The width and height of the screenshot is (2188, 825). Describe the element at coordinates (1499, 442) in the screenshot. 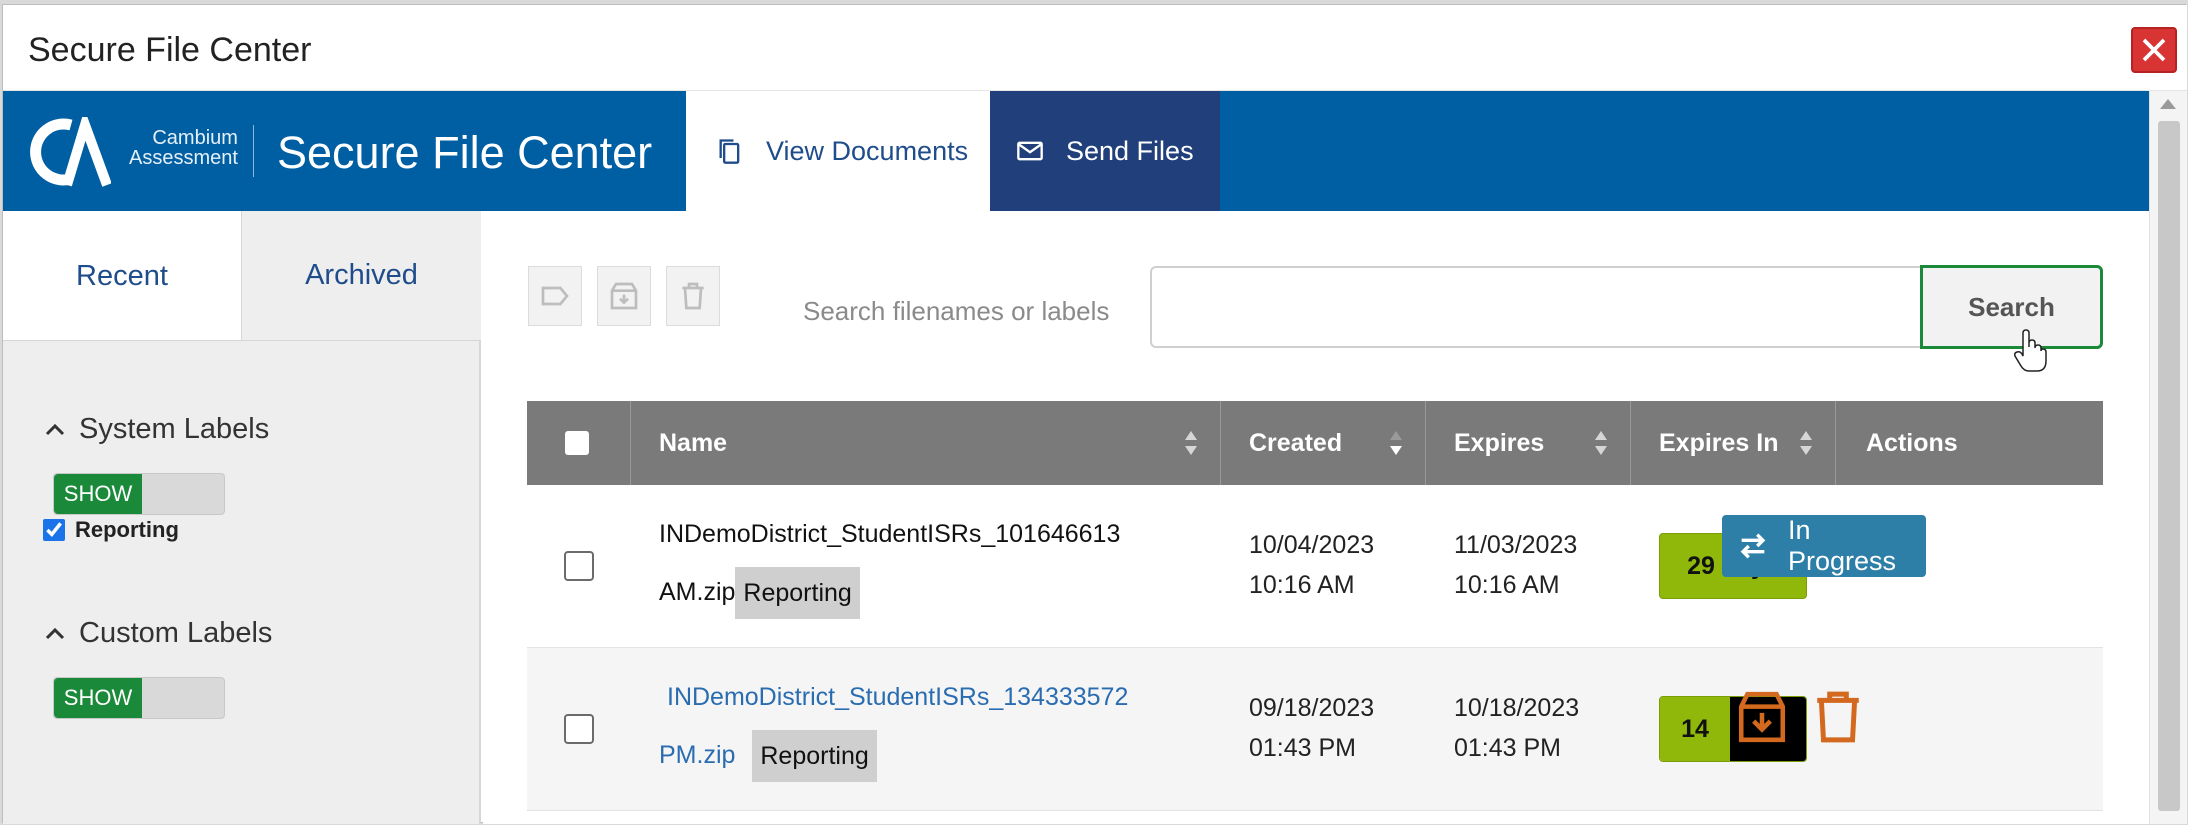

I see `column-expires-label: Expires` at that location.